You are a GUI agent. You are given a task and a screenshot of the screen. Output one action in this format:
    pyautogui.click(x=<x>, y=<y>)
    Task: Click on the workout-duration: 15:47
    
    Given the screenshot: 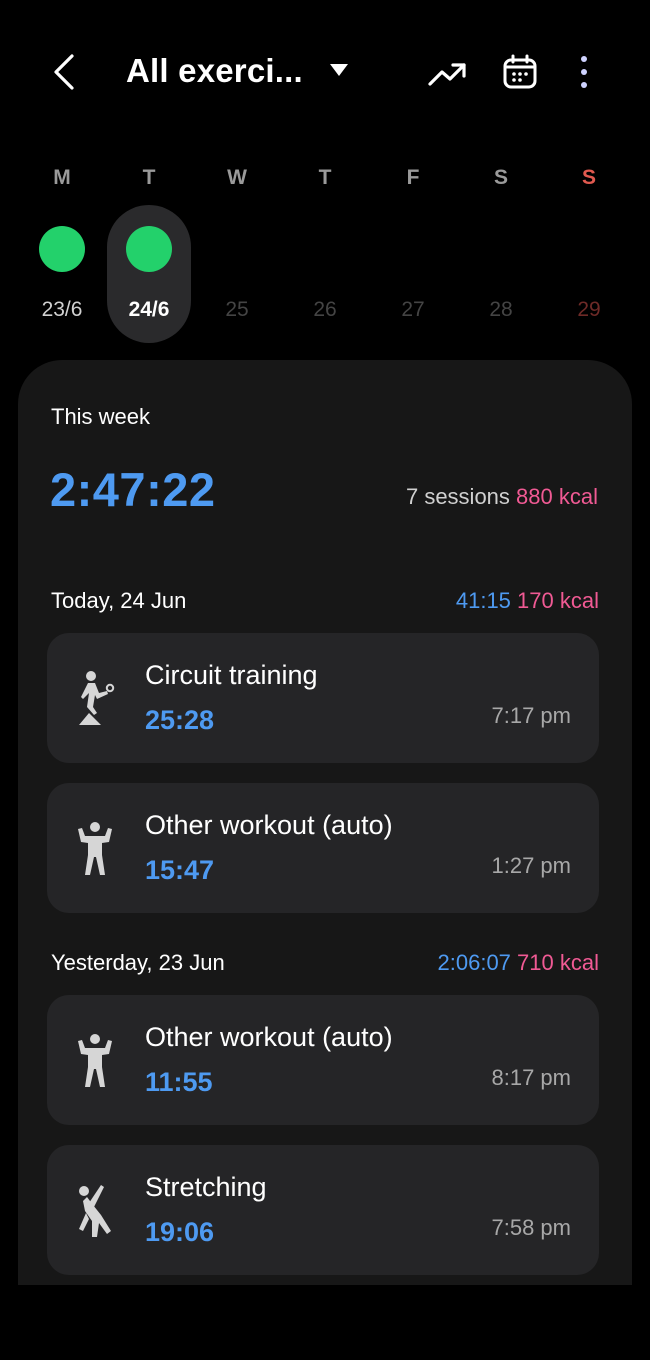 What is the action you would take?
    pyautogui.click(x=180, y=870)
    